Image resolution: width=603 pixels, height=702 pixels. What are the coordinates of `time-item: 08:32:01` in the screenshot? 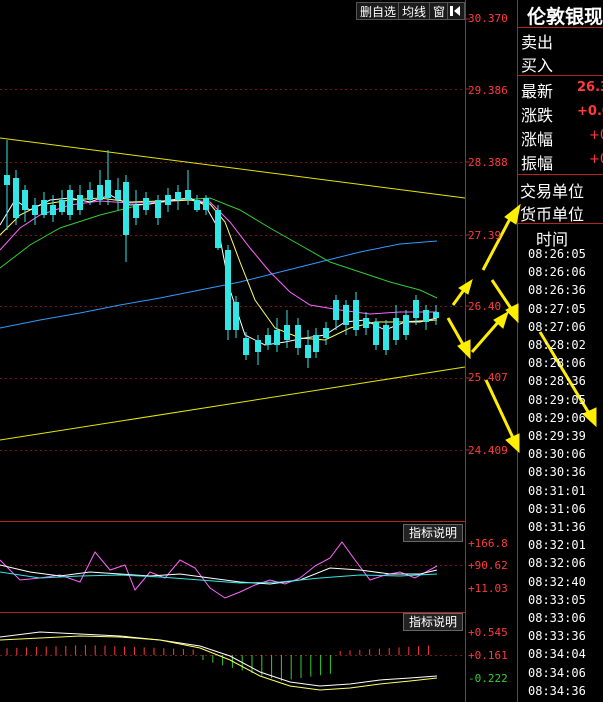 It's located at (557, 545).